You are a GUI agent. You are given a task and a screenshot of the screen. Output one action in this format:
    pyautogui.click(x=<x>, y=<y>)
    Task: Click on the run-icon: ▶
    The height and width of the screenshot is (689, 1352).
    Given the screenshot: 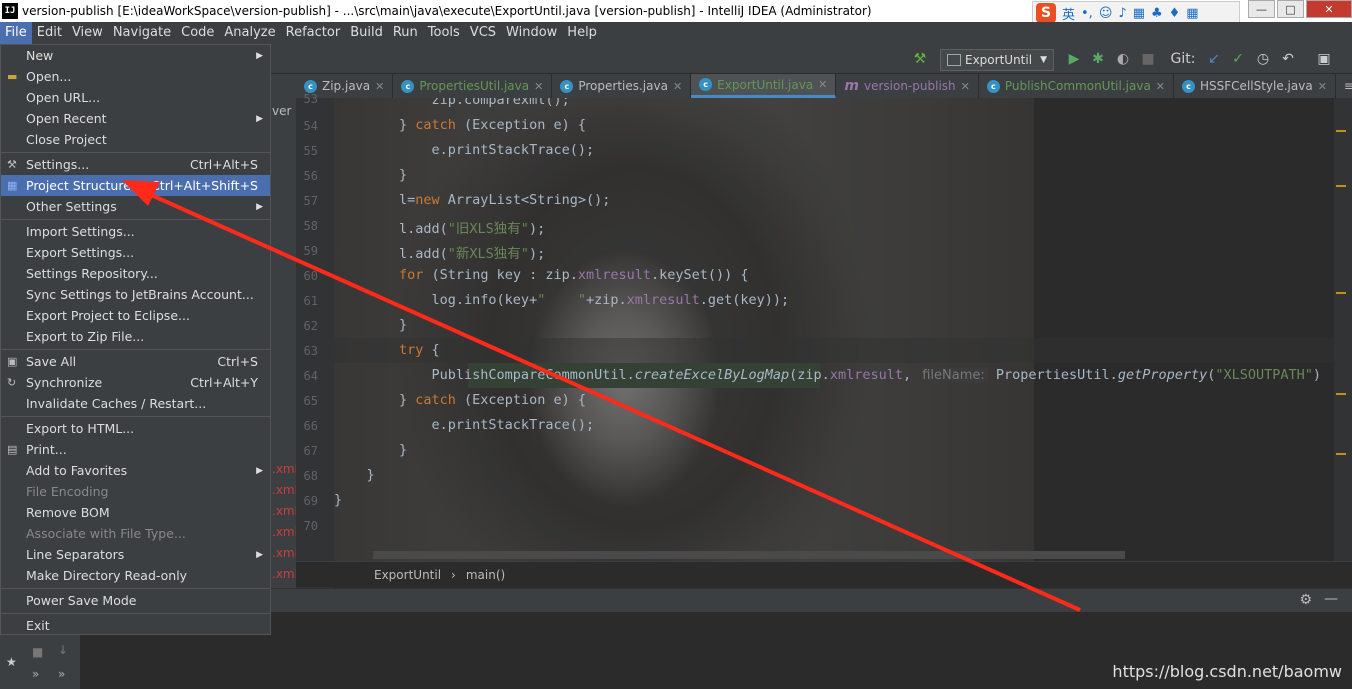 What is the action you would take?
    pyautogui.click(x=1074, y=59)
    